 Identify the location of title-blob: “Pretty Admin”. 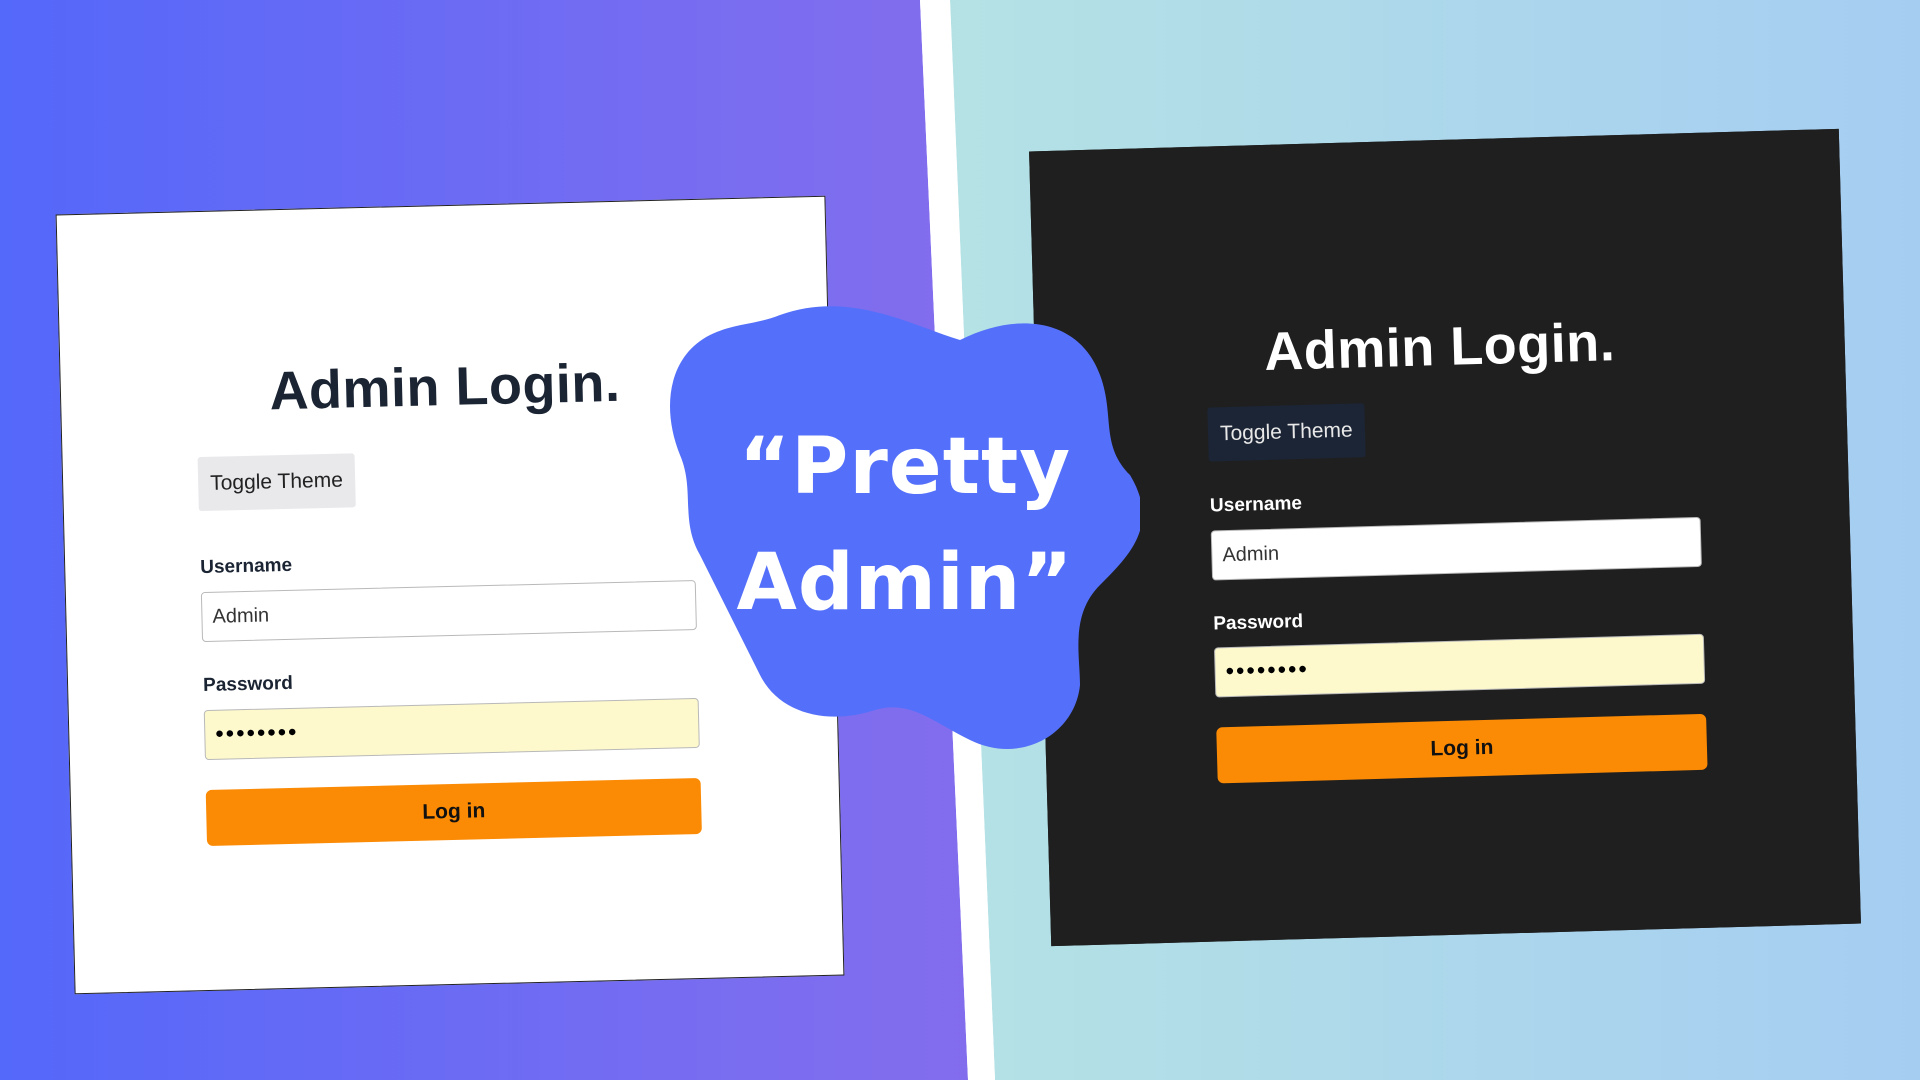
(900, 525).